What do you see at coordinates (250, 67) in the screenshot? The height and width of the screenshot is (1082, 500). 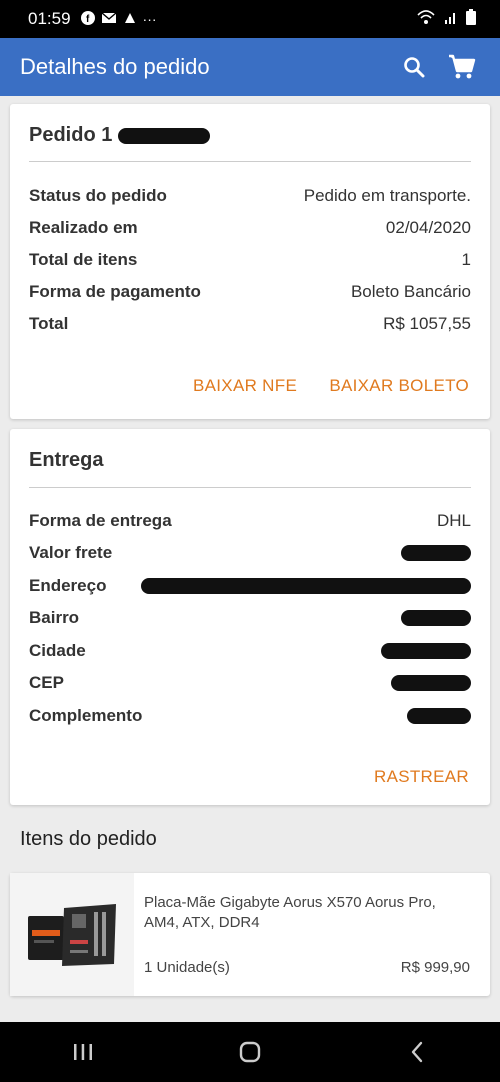 I see `app-bar: Detalhes do pedido` at bounding box center [250, 67].